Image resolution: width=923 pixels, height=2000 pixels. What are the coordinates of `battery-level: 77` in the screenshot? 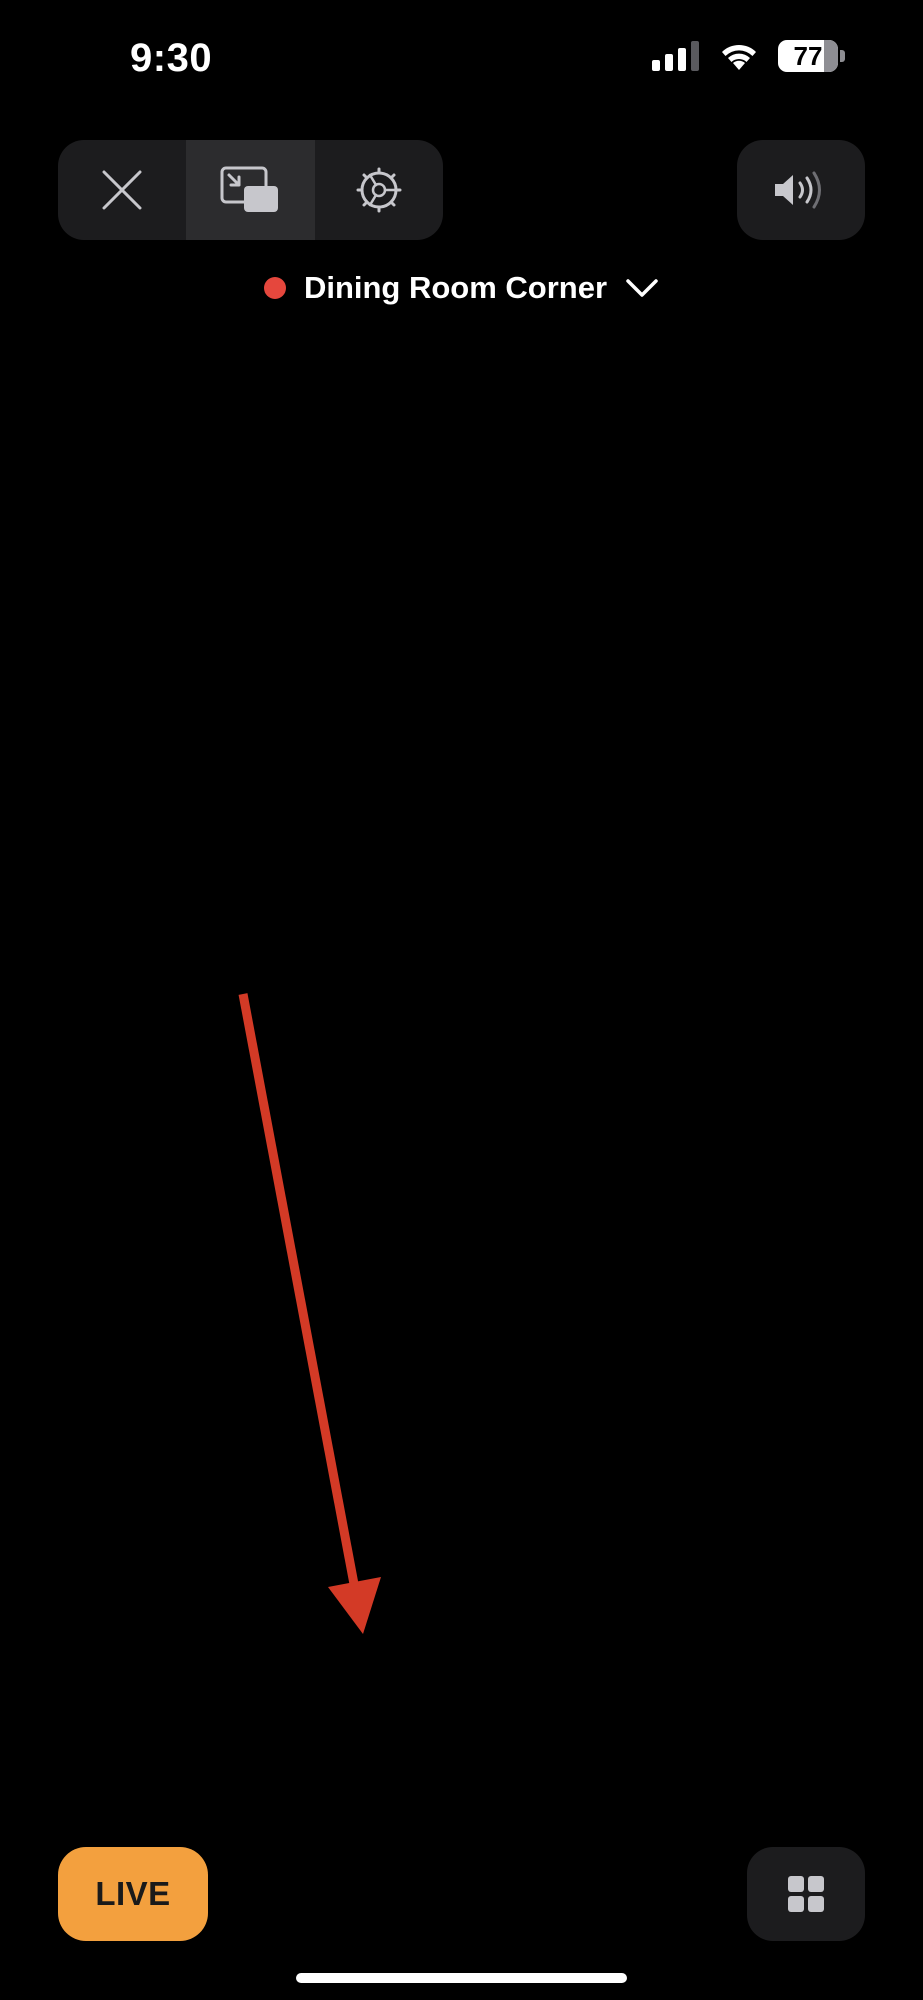 It's located at (808, 55).